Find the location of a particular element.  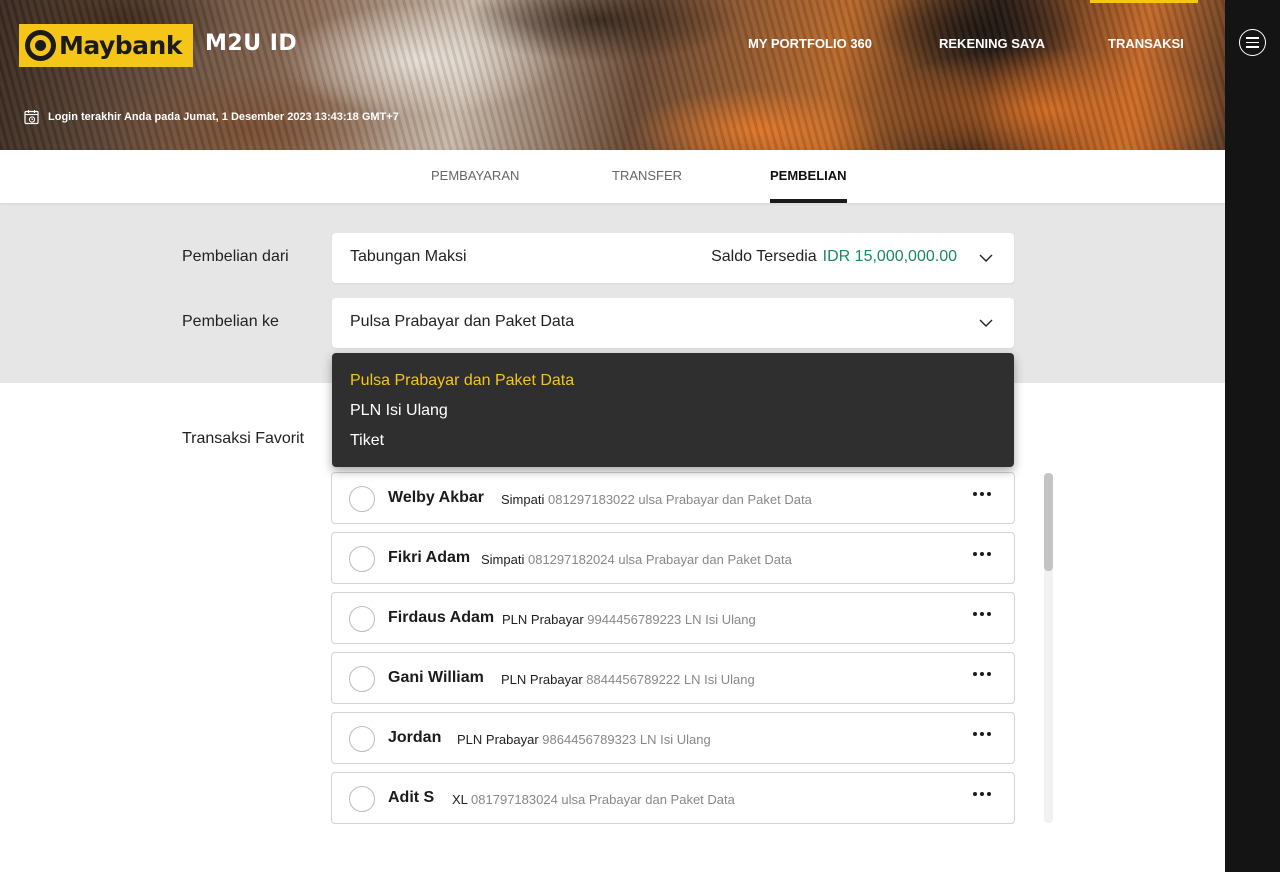

favorite-name: Firdaus Adam is located at coordinates (441, 617).